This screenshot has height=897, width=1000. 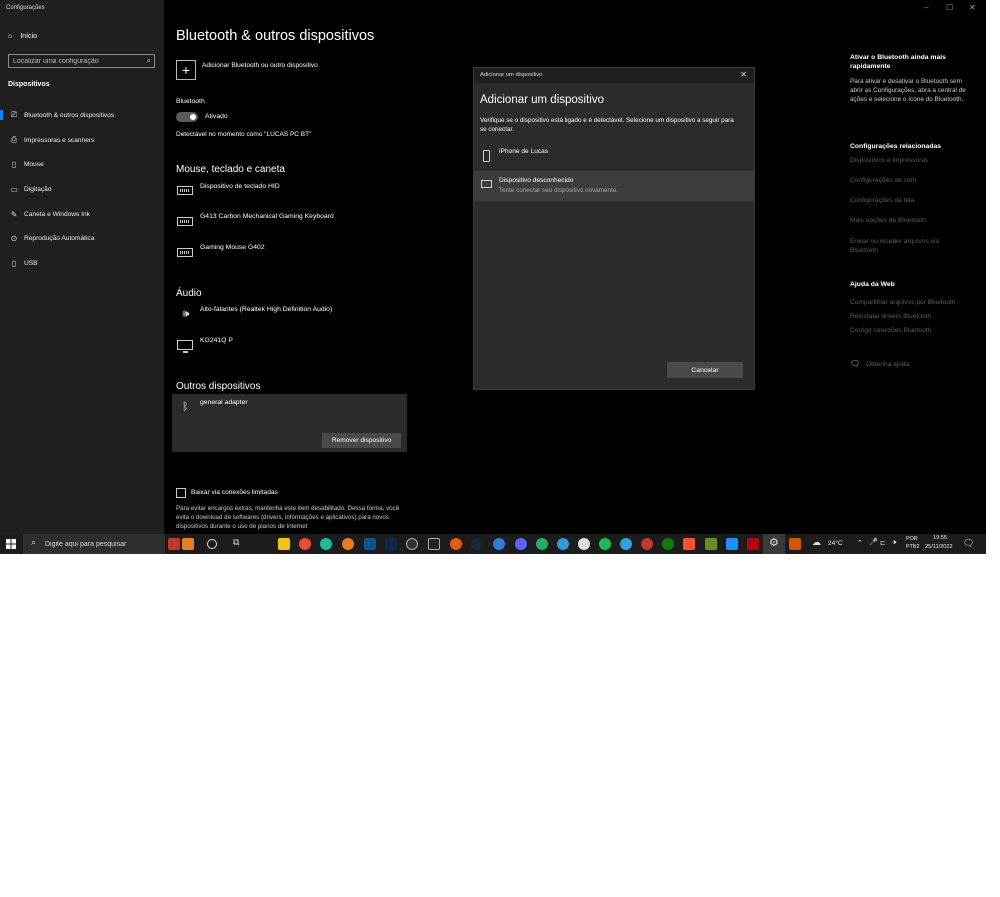 I want to click on cortana-icon, so click(x=212, y=544).